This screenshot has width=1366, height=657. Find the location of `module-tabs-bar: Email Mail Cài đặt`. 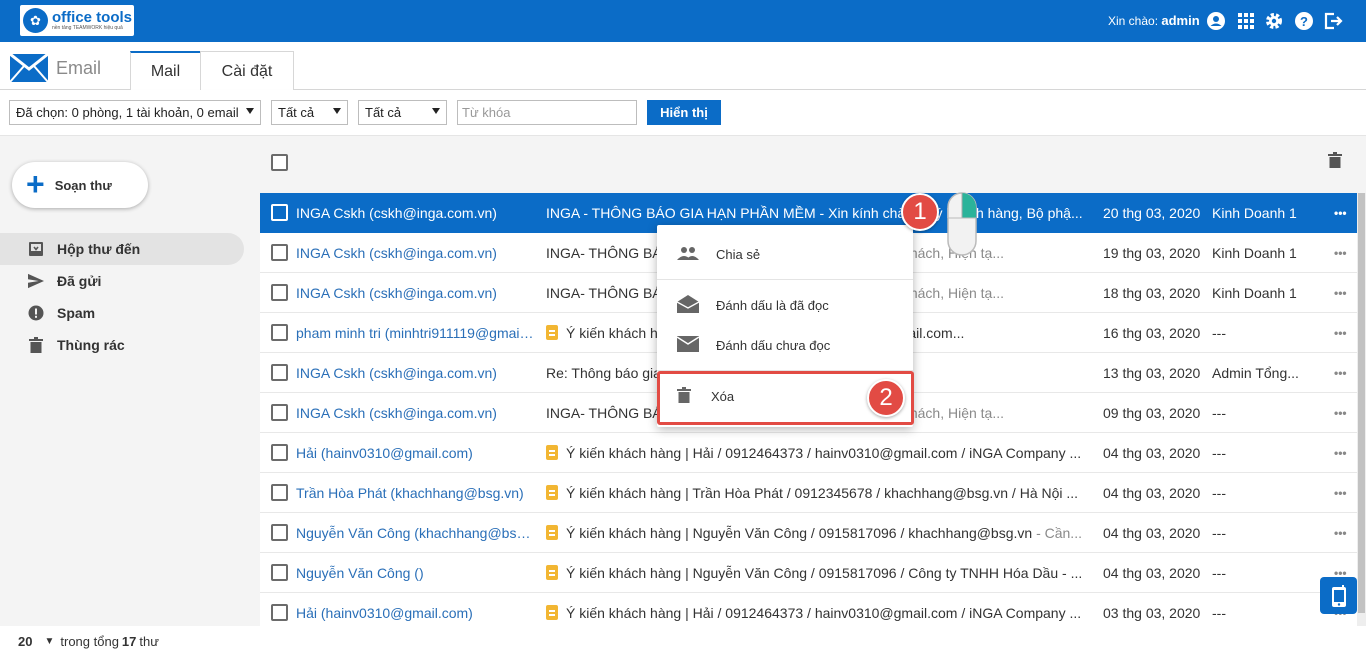

module-tabs-bar: Email Mail Cài đặt is located at coordinates (683, 66).